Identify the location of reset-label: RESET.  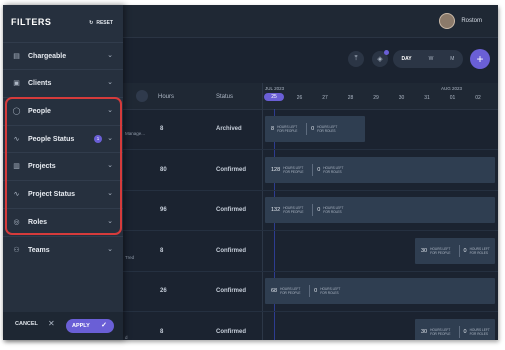
(104, 23).